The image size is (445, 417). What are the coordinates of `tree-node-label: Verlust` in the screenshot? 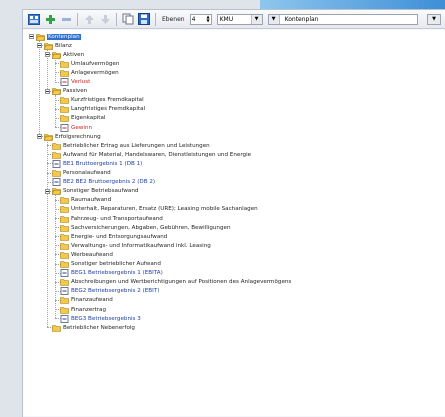 It's located at (81, 82).